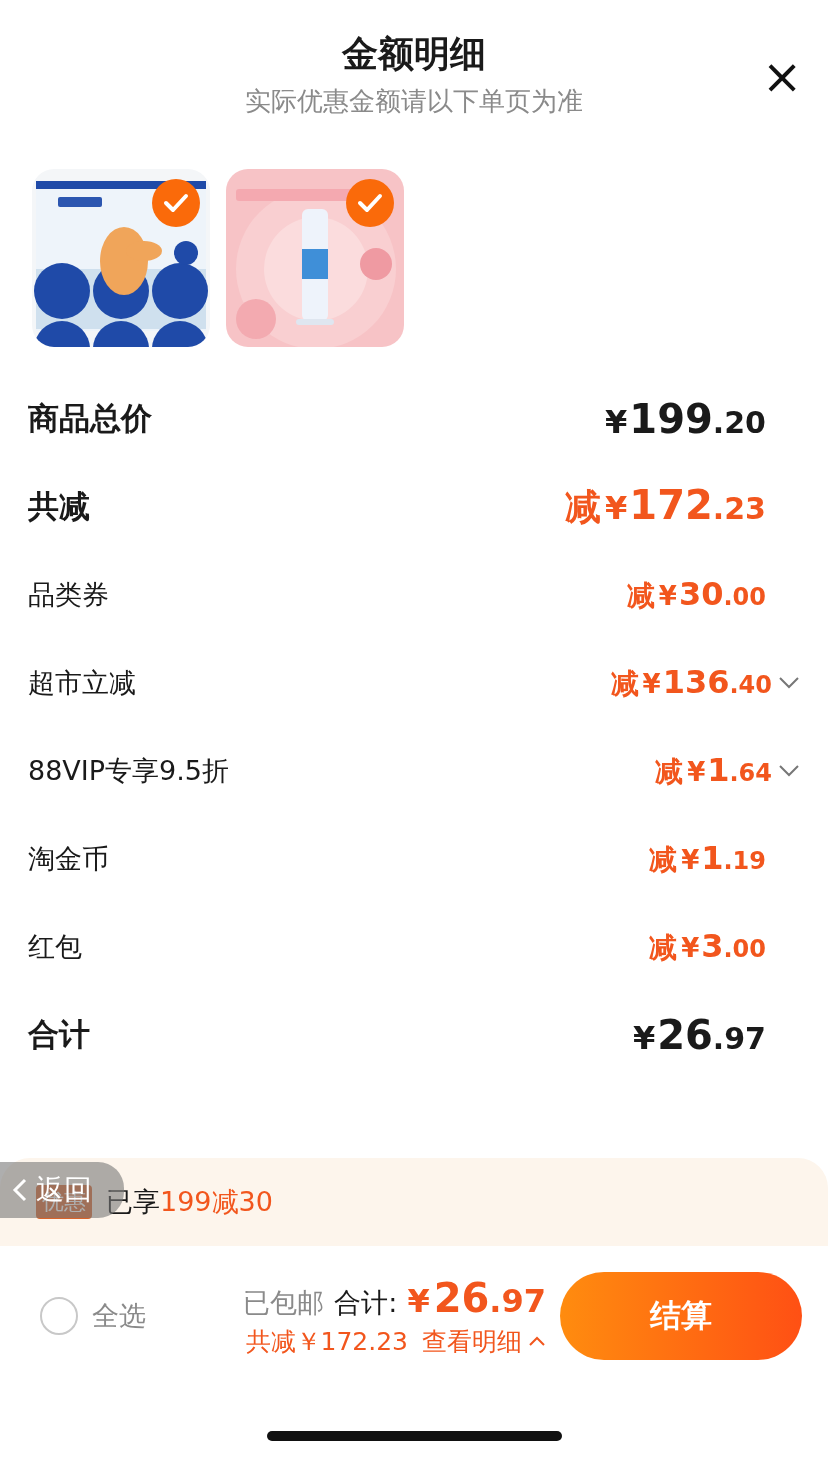 This screenshot has height=1458, width=828. I want to click on row-label: 共减, so click(59, 506).